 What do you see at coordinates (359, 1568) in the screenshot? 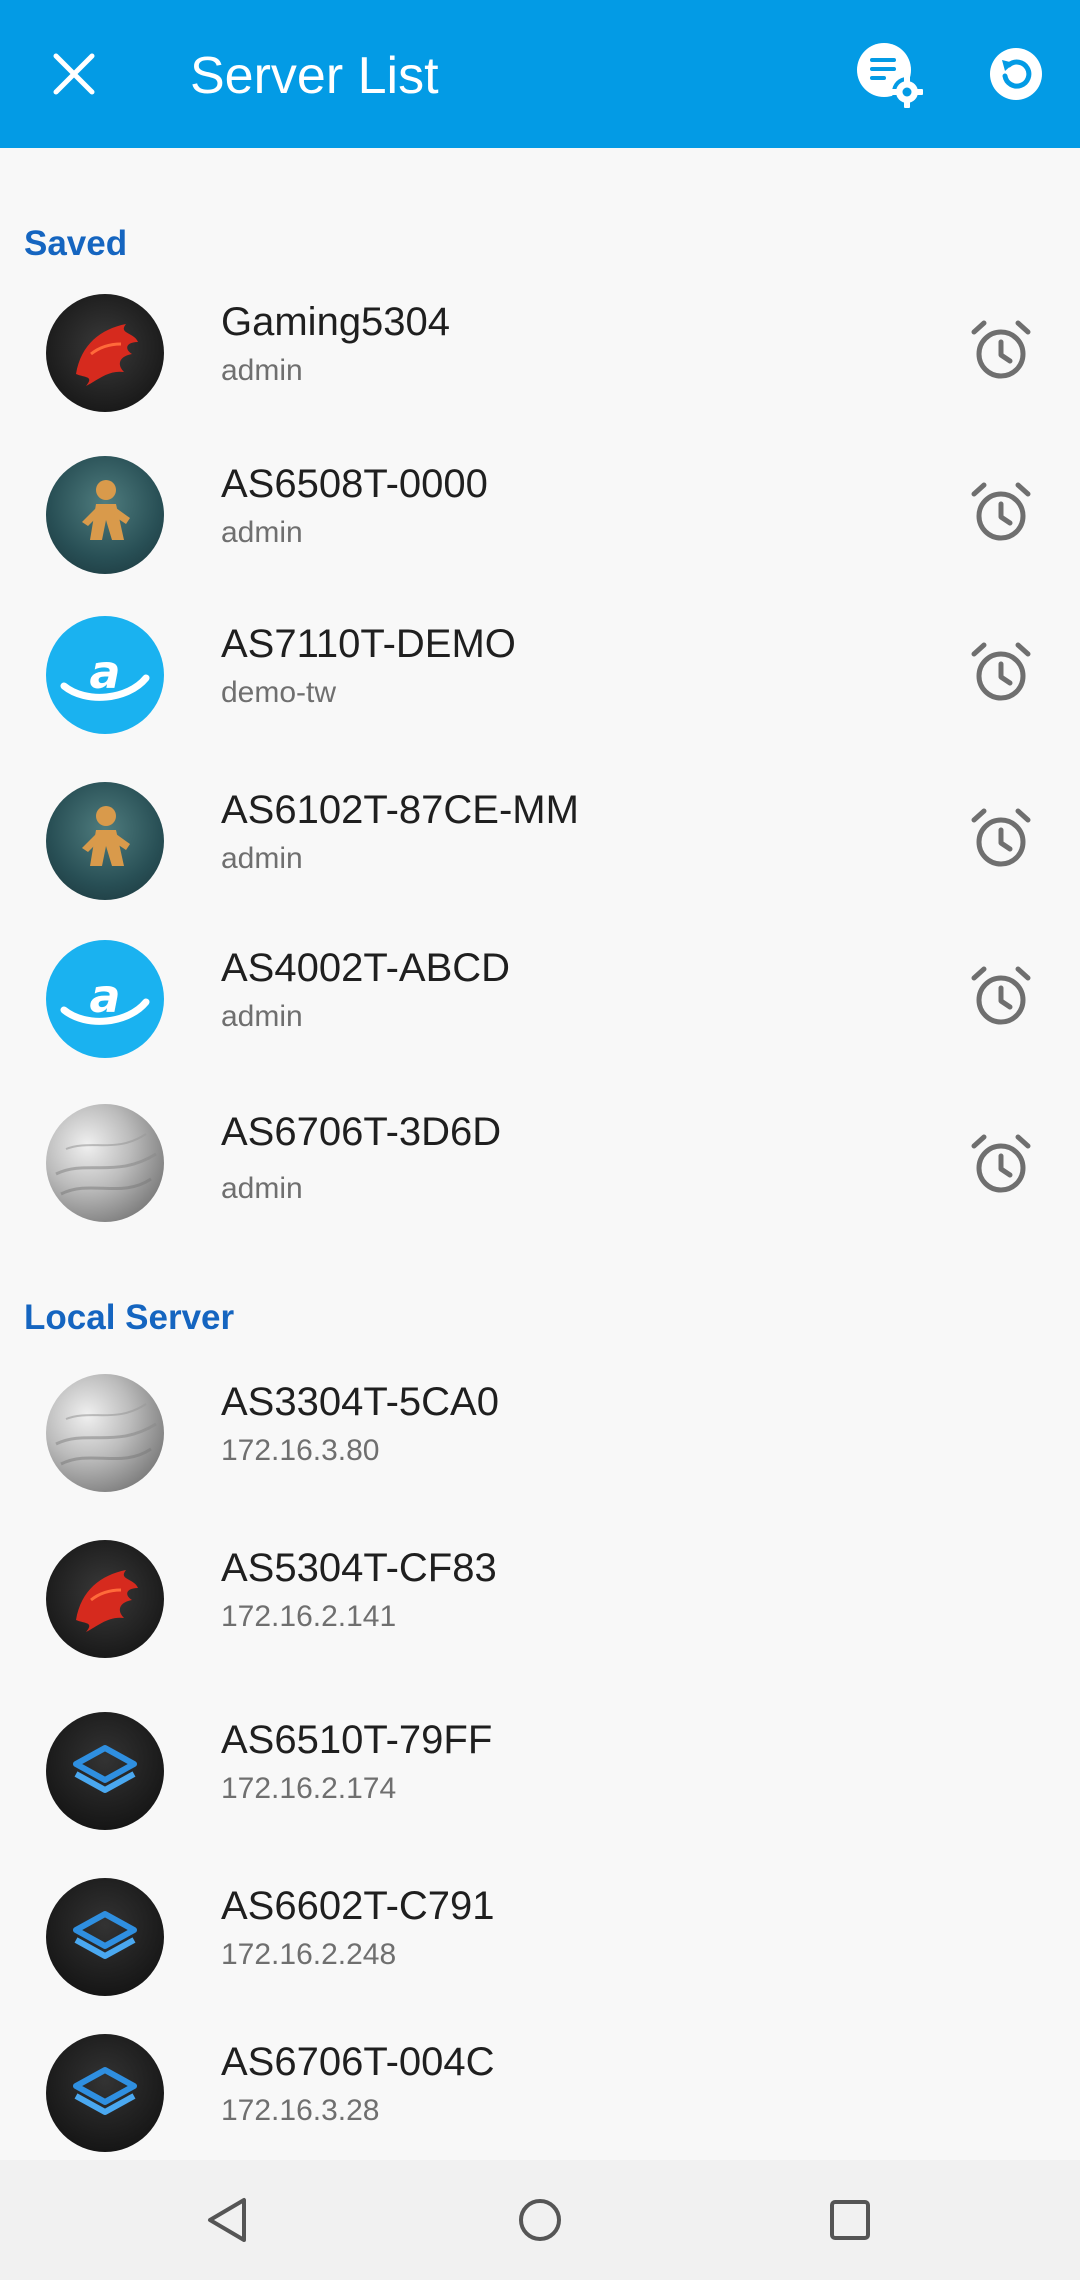
I see `server-name: AS5304T-CF83` at bounding box center [359, 1568].